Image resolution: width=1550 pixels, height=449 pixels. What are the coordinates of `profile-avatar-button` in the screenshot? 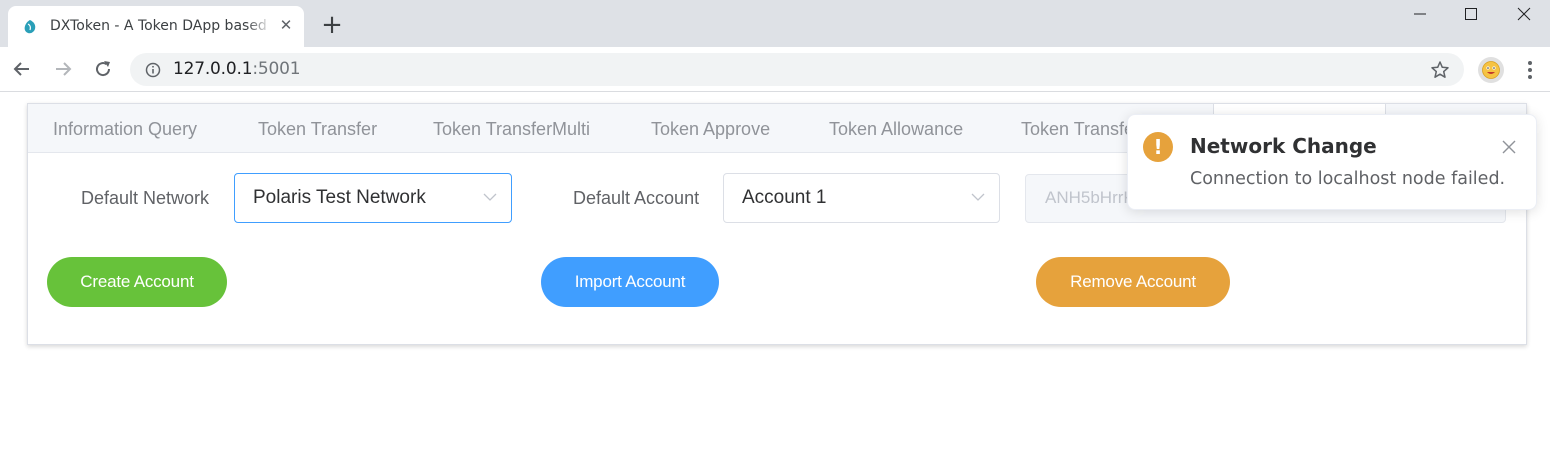 It's located at (1491, 70).